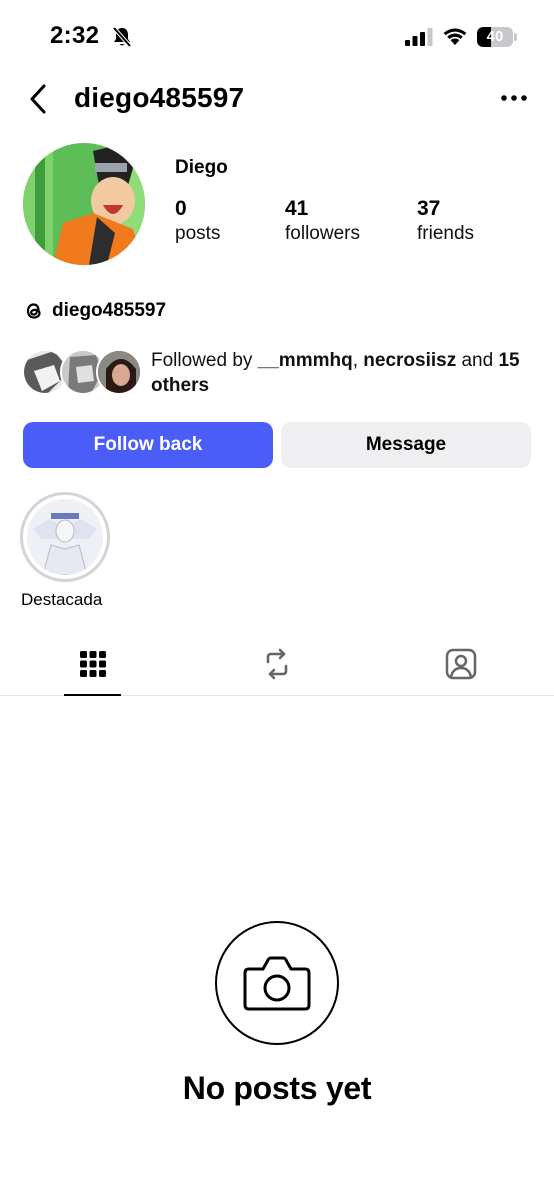  I want to click on highlight-ring, so click(65, 537).